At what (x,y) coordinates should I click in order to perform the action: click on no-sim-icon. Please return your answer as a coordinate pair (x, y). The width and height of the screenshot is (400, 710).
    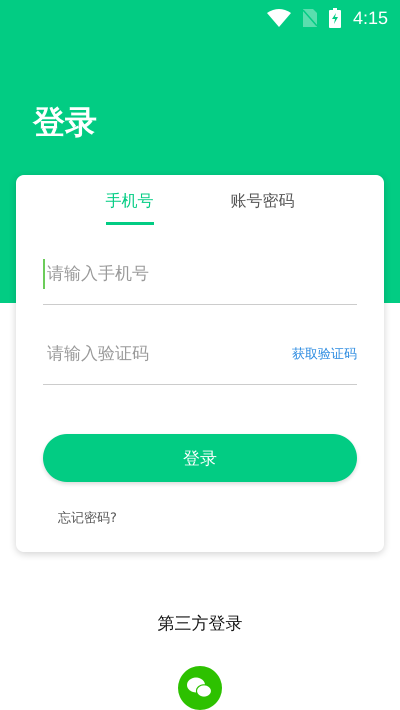
    Looking at the image, I should click on (309, 18).